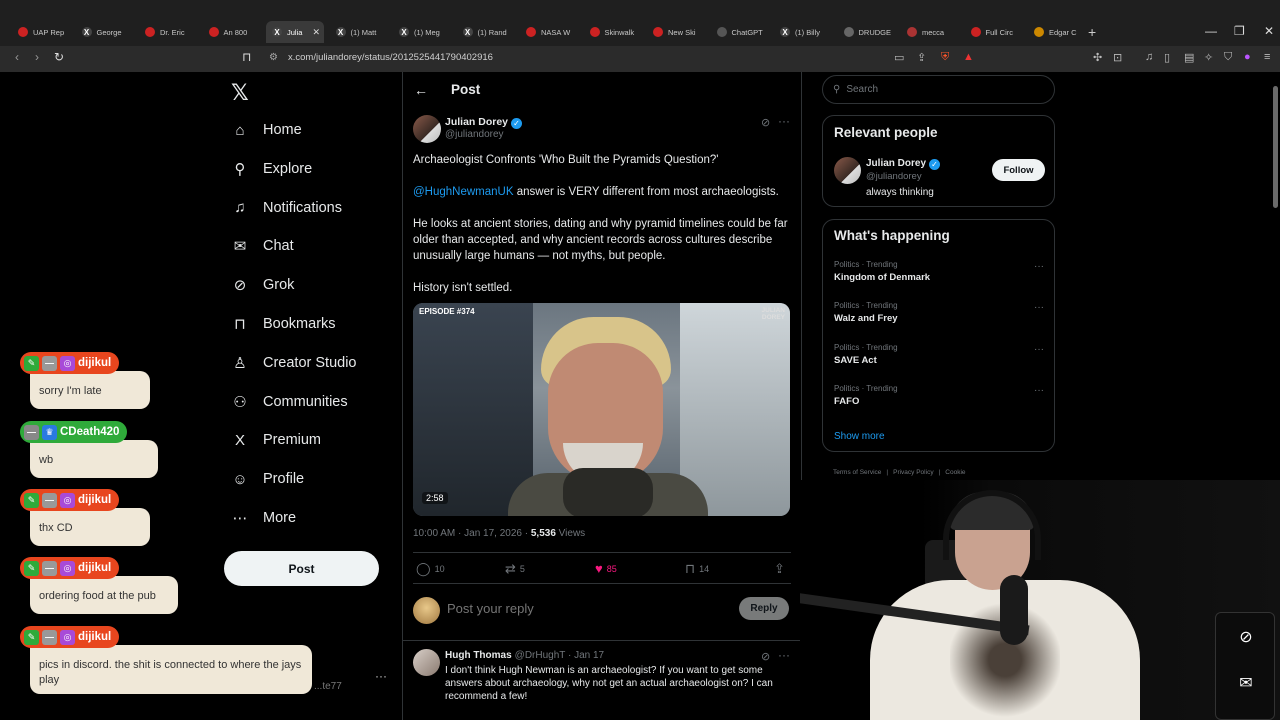 Image resolution: width=1280 pixels, height=720 pixels. Describe the element at coordinates (1059, 32) in the screenshot. I see `browser-tab: Edgar C` at that location.